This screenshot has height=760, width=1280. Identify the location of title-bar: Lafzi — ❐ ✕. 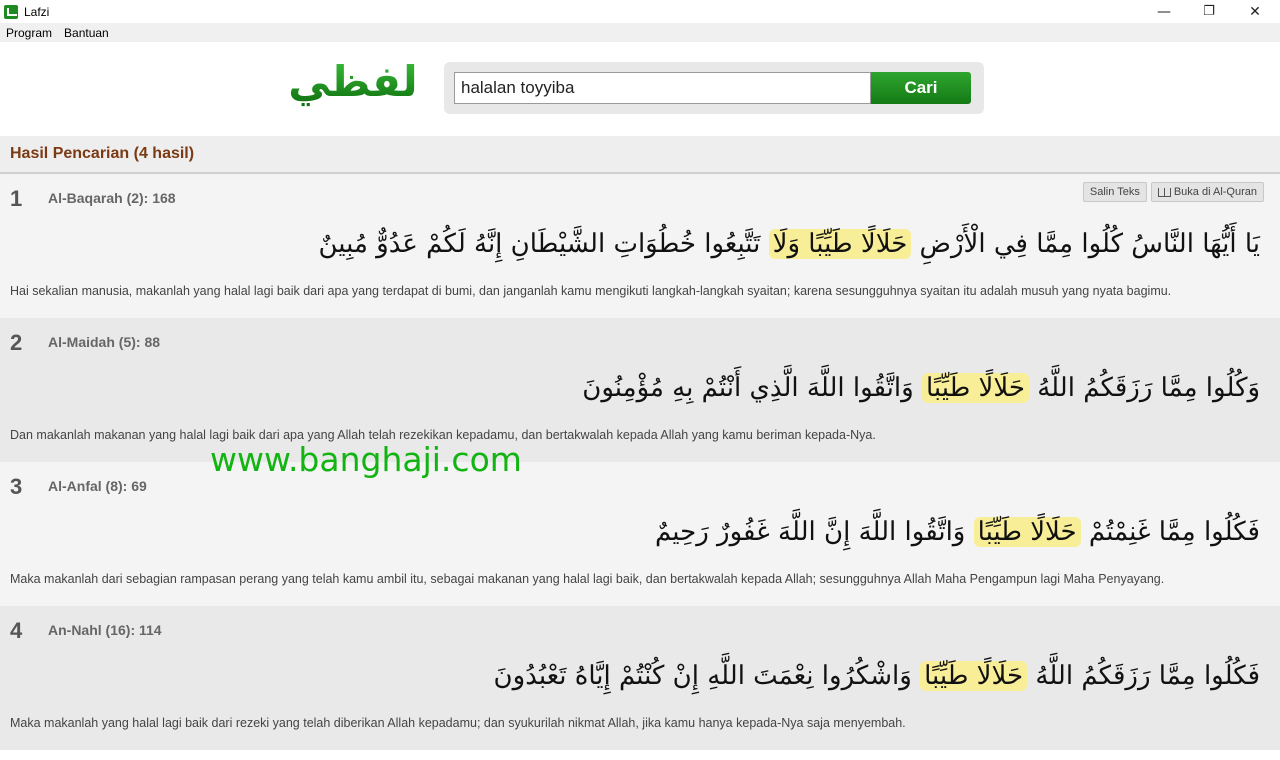
(640, 11).